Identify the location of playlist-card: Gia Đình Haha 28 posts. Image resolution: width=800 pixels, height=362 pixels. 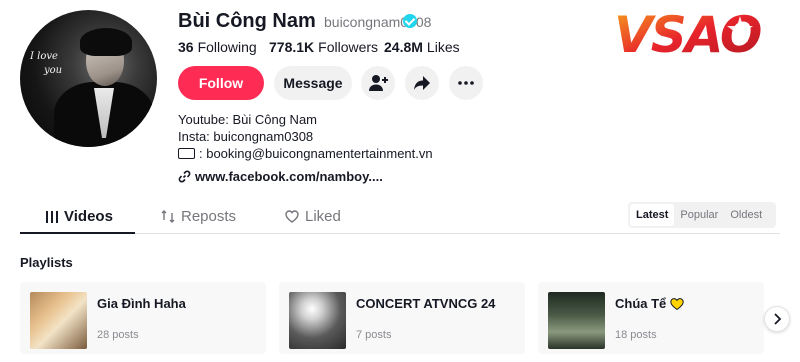
(143, 318).